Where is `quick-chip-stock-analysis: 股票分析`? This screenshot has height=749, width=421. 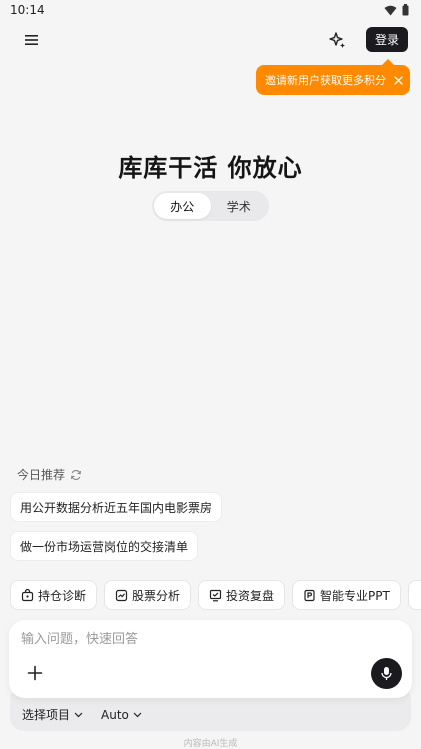 quick-chip-stock-analysis: 股票分析 is located at coordinates (148, 595).